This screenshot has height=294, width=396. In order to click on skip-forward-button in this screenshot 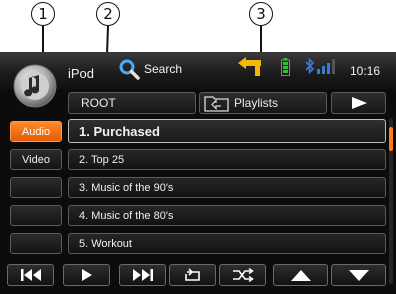, I will do `click(142, 275)`.